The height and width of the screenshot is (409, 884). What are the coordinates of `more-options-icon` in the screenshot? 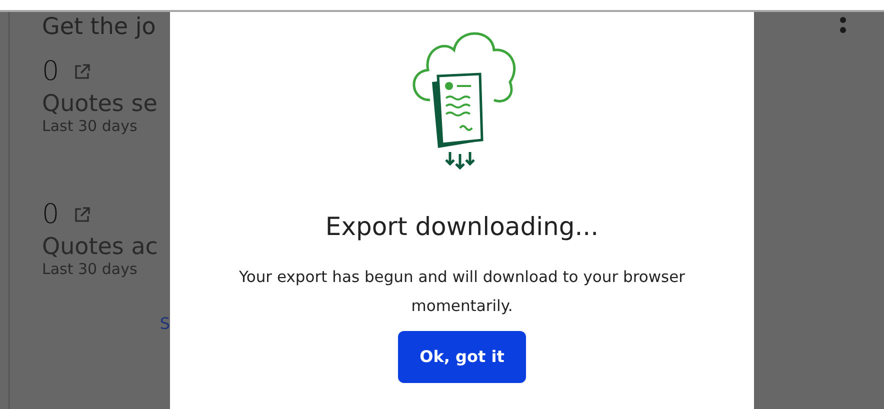 It's located at (843, 26).